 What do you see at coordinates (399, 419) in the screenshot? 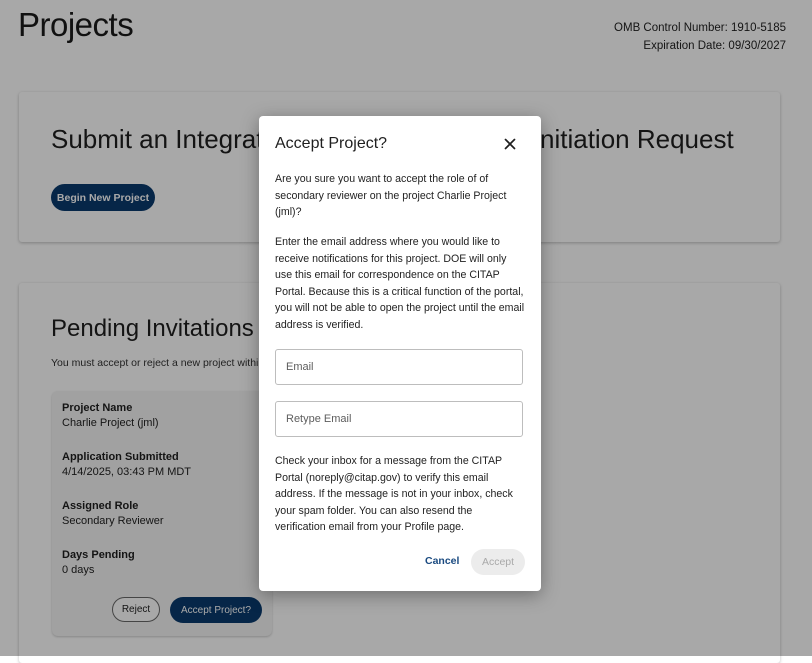
I see `retype-email-input` at bounding box center [399, 419].